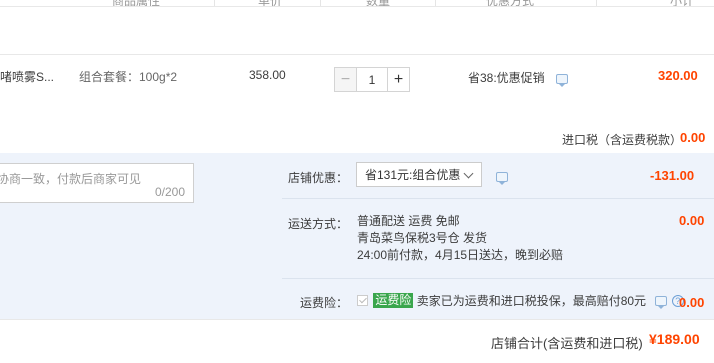 The width and height of the screenshot is (714, 363). What do you see at coordinates (468, 173) in the screenshot?
I see `chevron-down-icon` at bounding box center [468, 173].